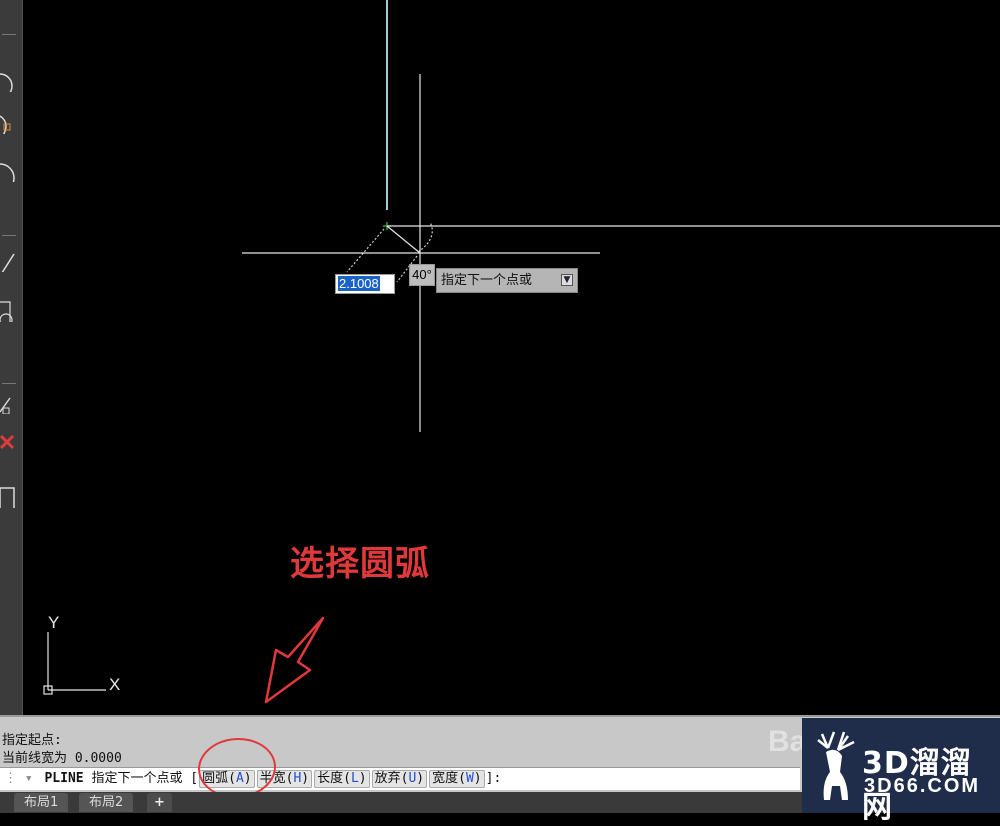 This screenshot has width=1000, height=826. Describe the element at coordinates (9, 443) in the screenshot. I see `delete-tool-icon` at that location.